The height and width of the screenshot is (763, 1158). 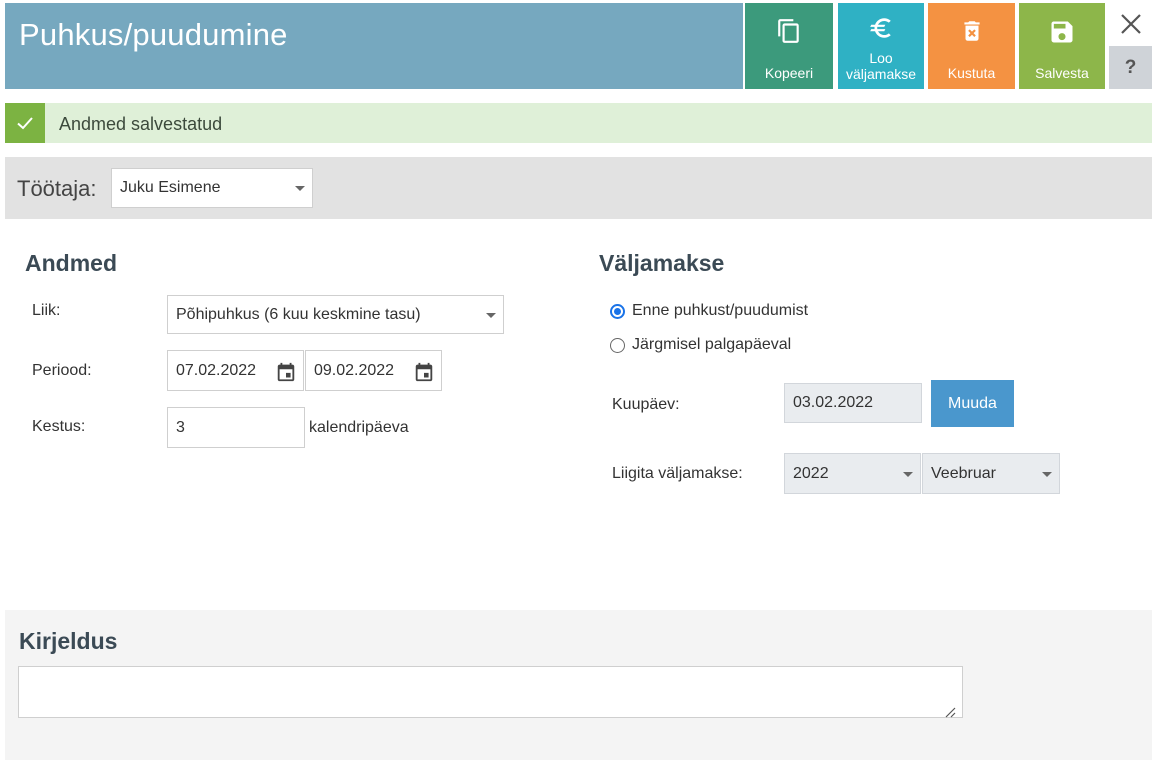 I want to click on delete-button: Kustuta, so click(x=971, y=46).